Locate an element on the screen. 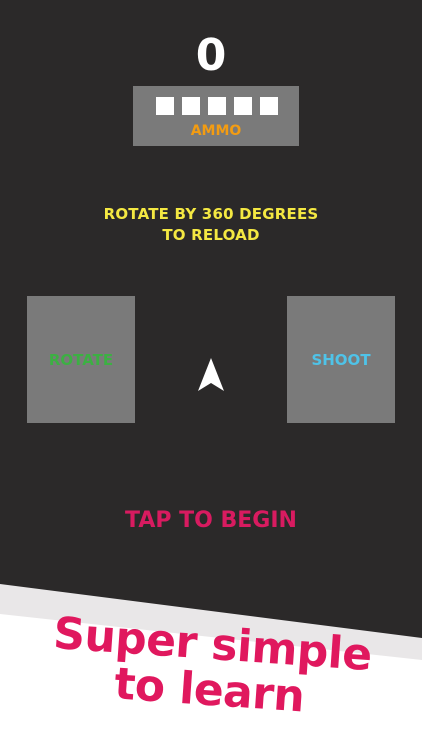  rotate-button-label: ROTATE is located at coordinates (81, 359).